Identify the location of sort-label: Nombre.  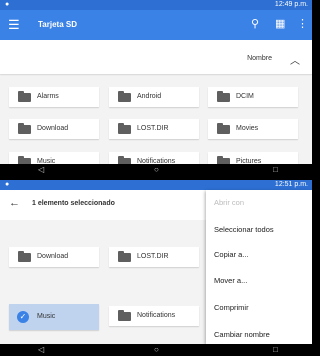
(259, 58).